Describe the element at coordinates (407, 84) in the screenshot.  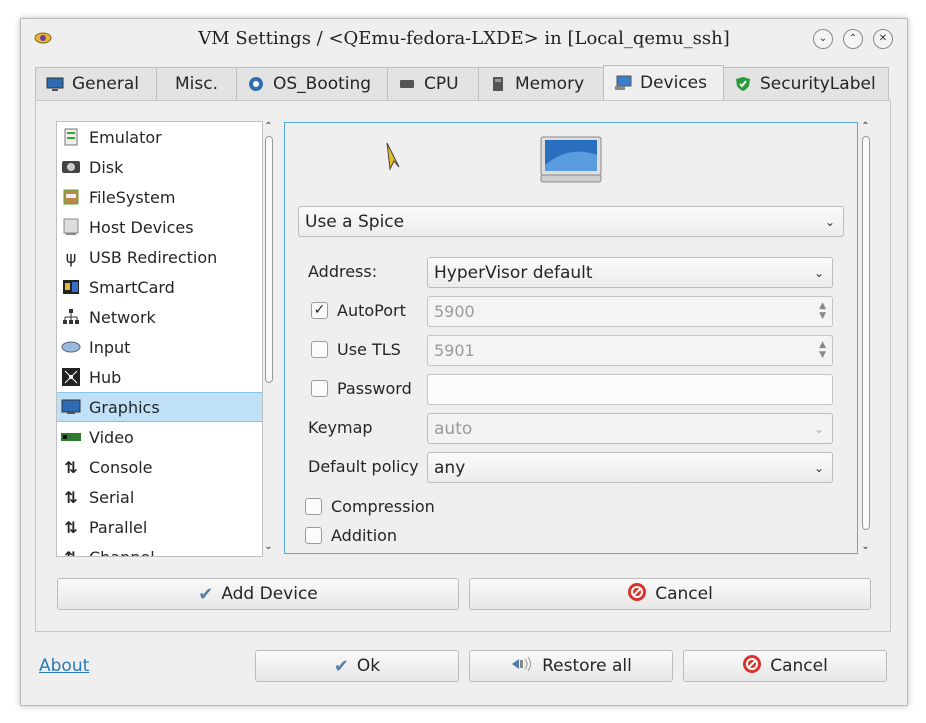
I see `cpu-icon` at that location.